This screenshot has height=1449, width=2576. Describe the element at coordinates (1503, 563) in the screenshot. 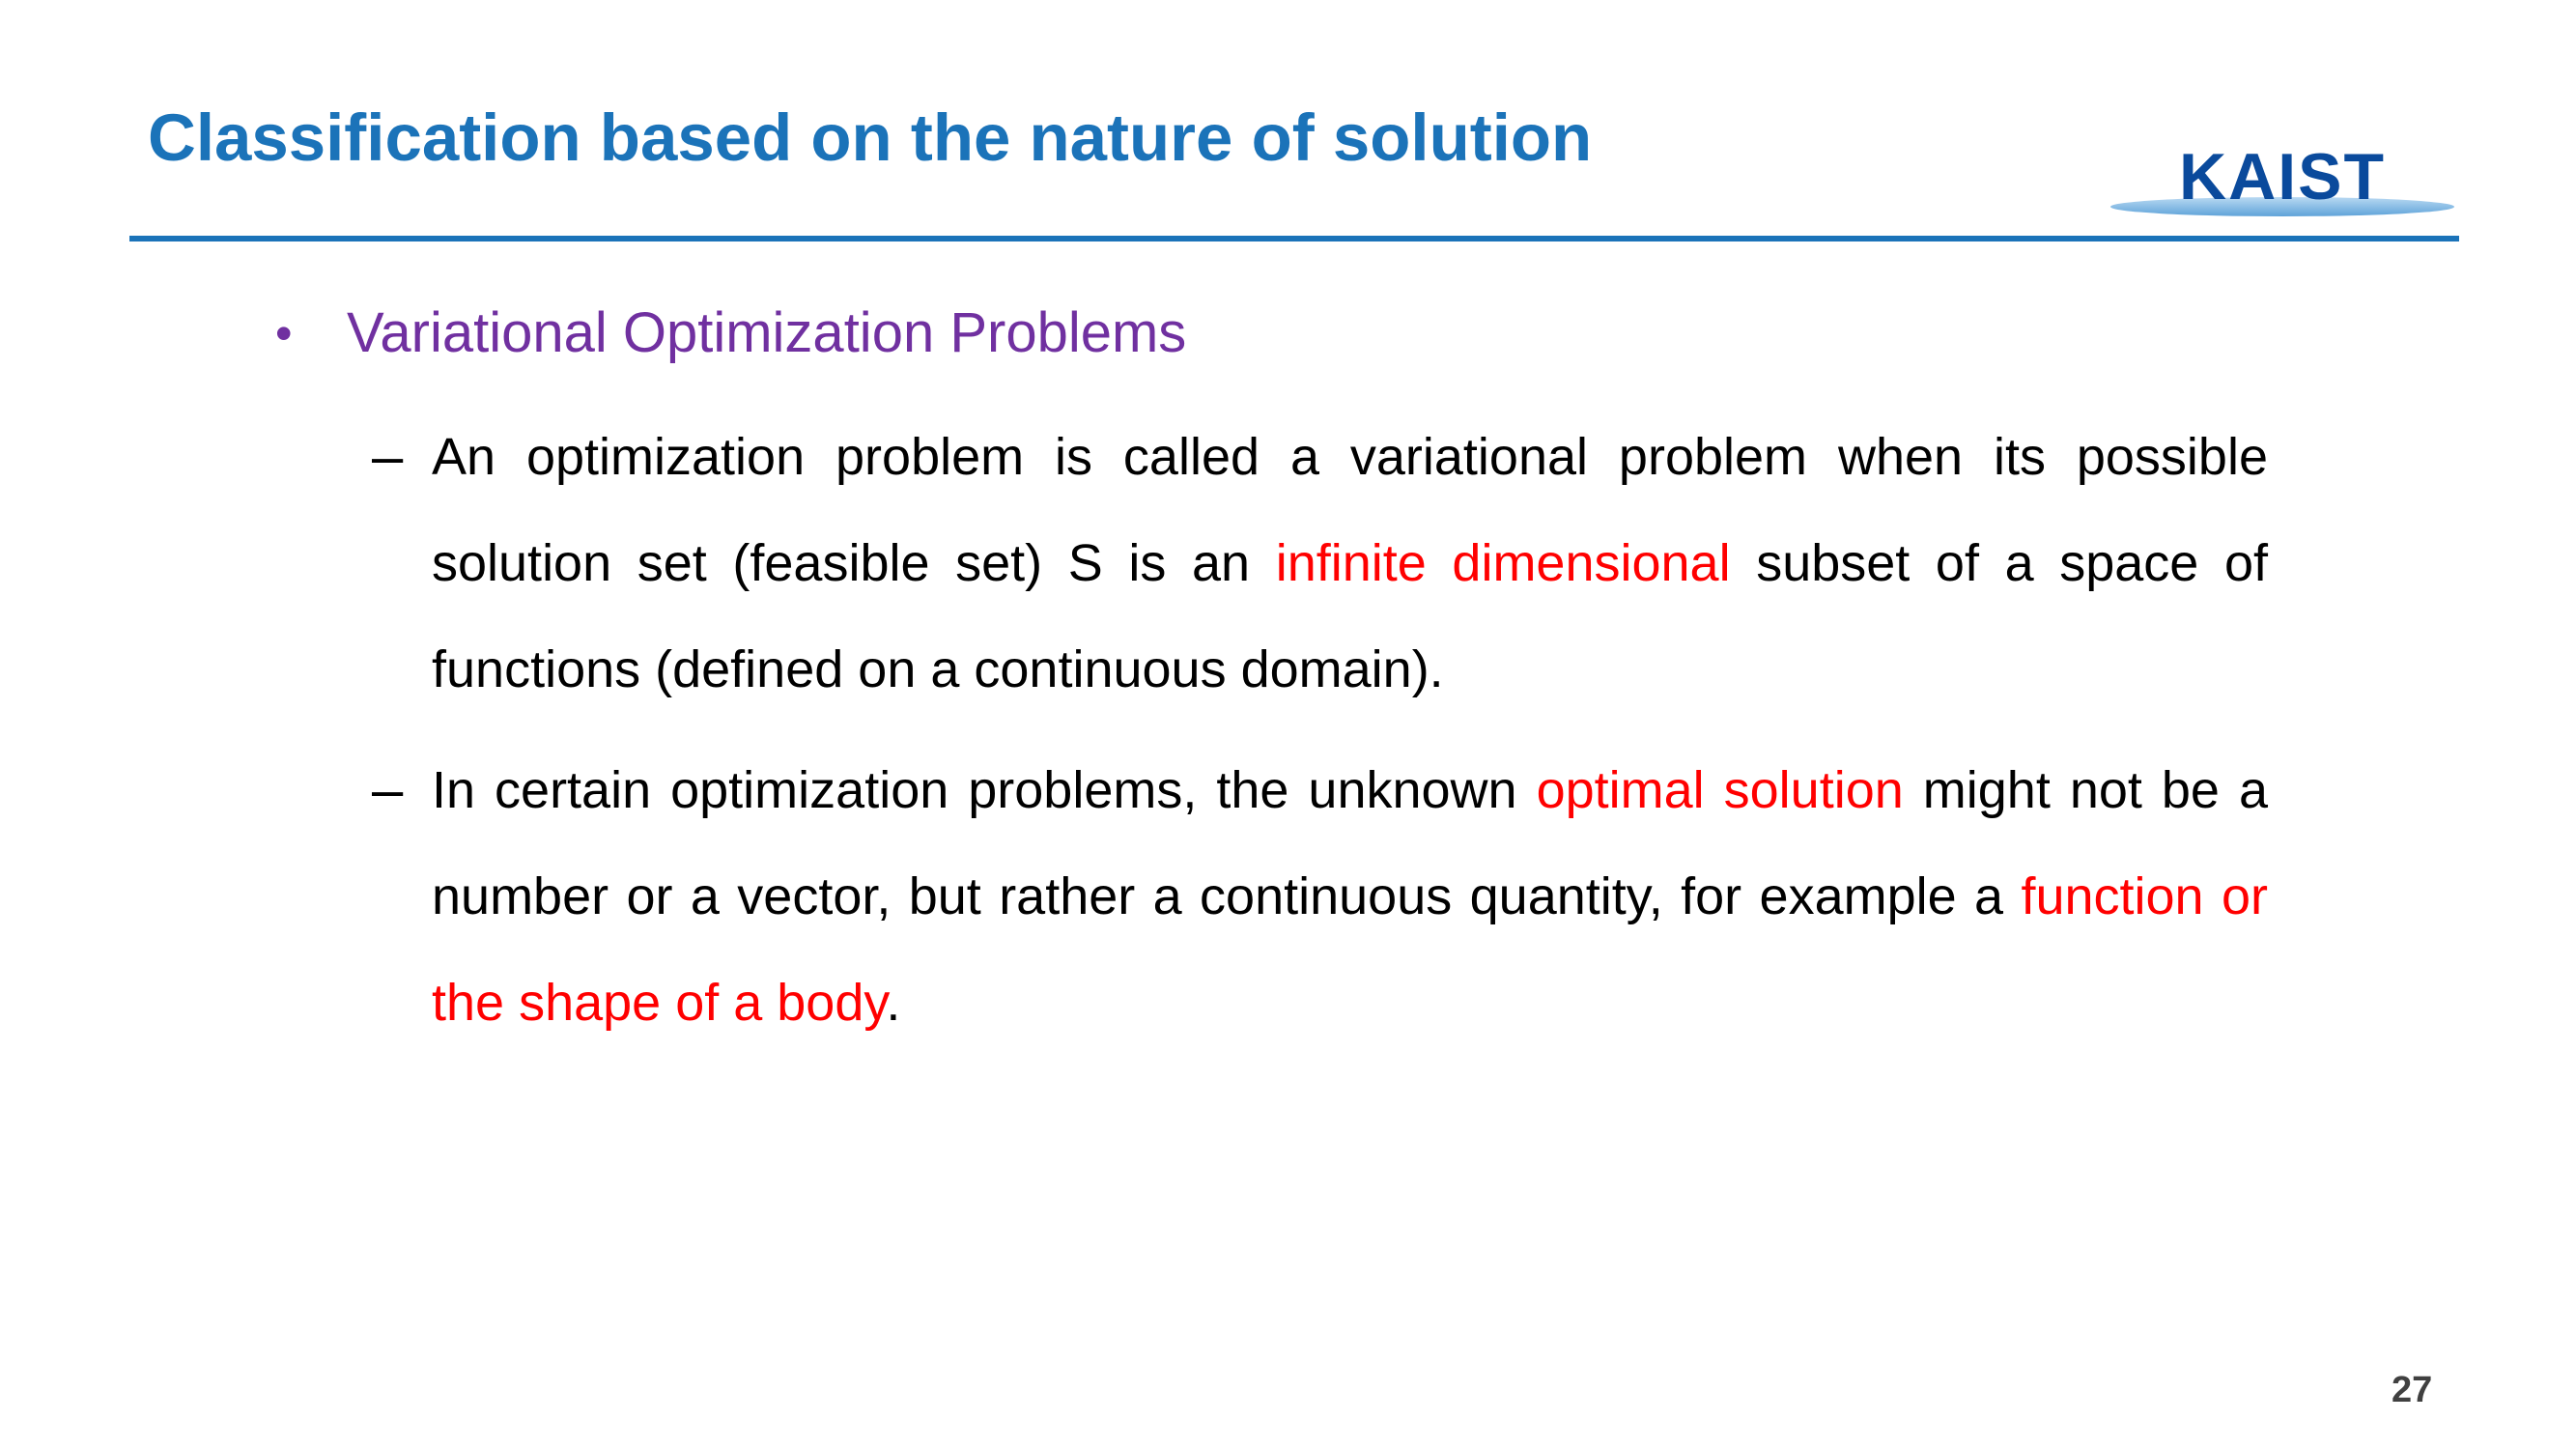

I see `highlight-infinite-dimensional: infinite dimensional` at that location.